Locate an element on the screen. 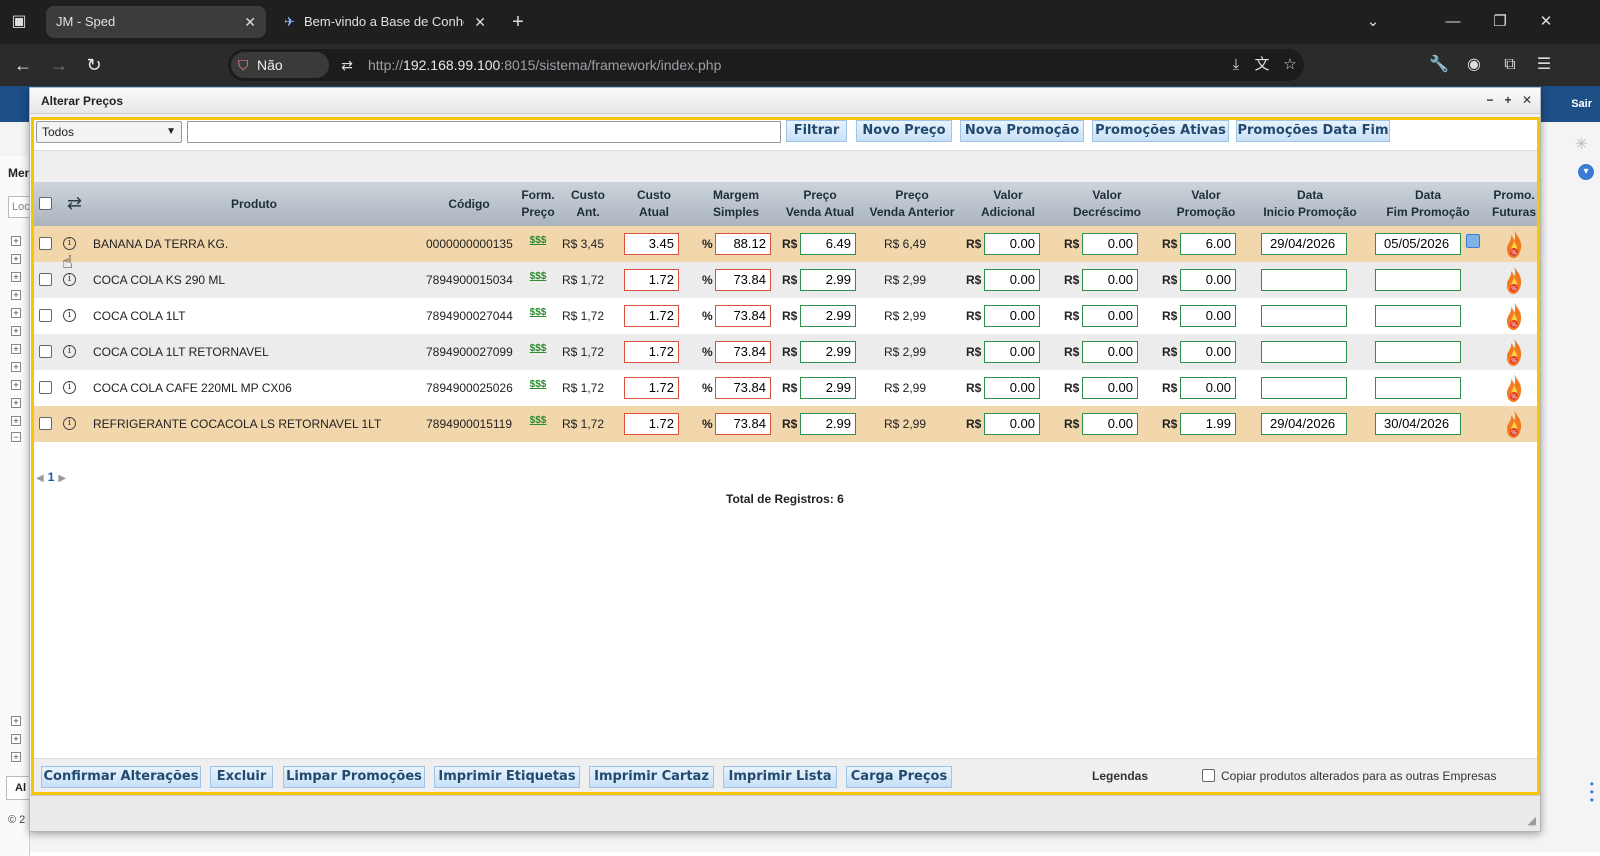  minimize-icon: − is located at coordinates (1490, 100).